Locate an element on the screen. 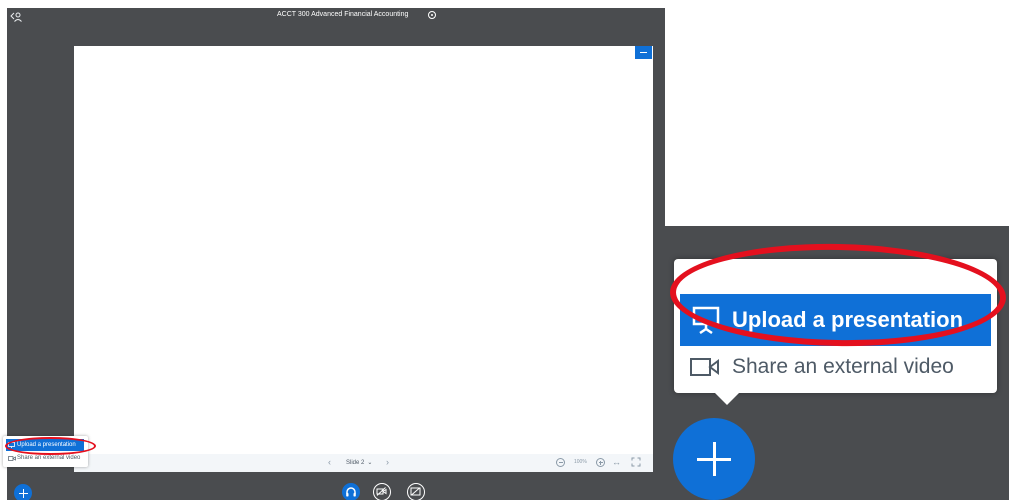 The width and height of the screenshot is (1009, 500). users-toggle-button is located at coordinates (16, 17).